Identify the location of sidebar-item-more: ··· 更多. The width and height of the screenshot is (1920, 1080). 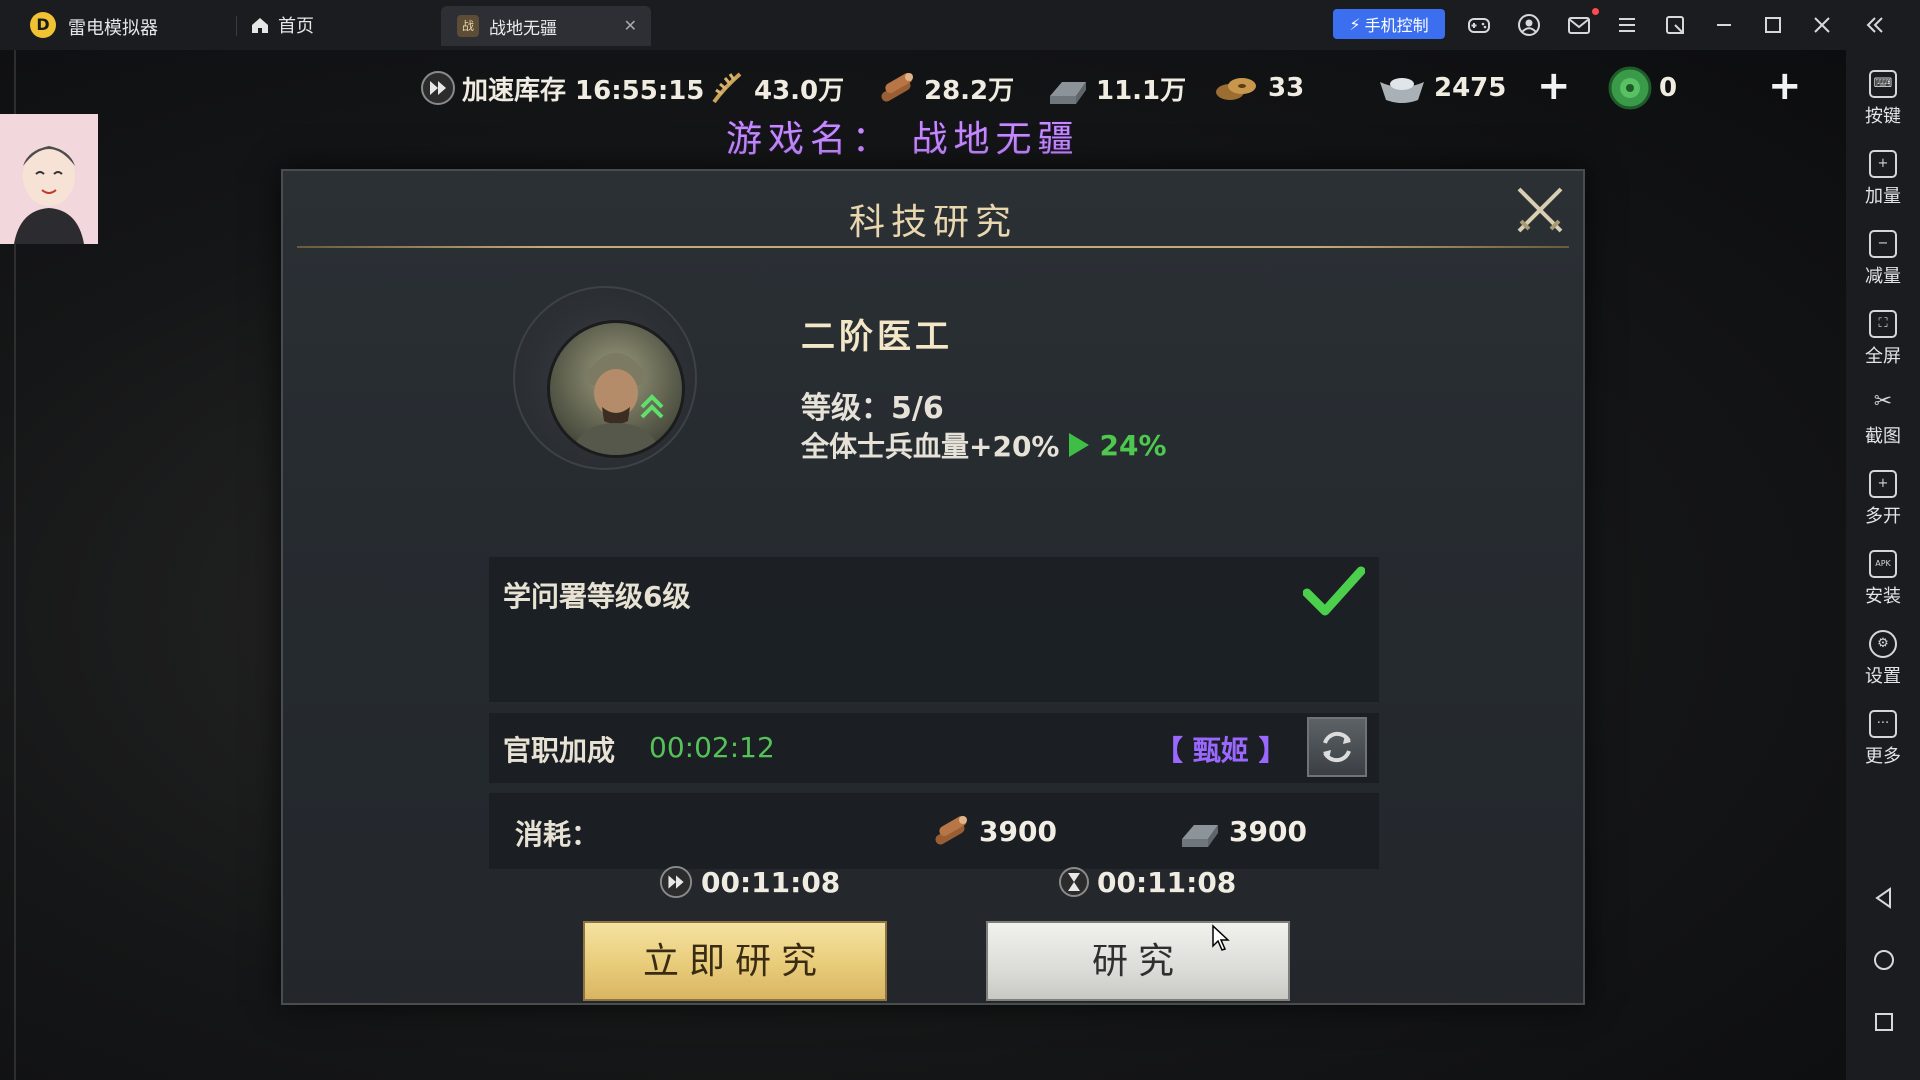
(1883, 739).